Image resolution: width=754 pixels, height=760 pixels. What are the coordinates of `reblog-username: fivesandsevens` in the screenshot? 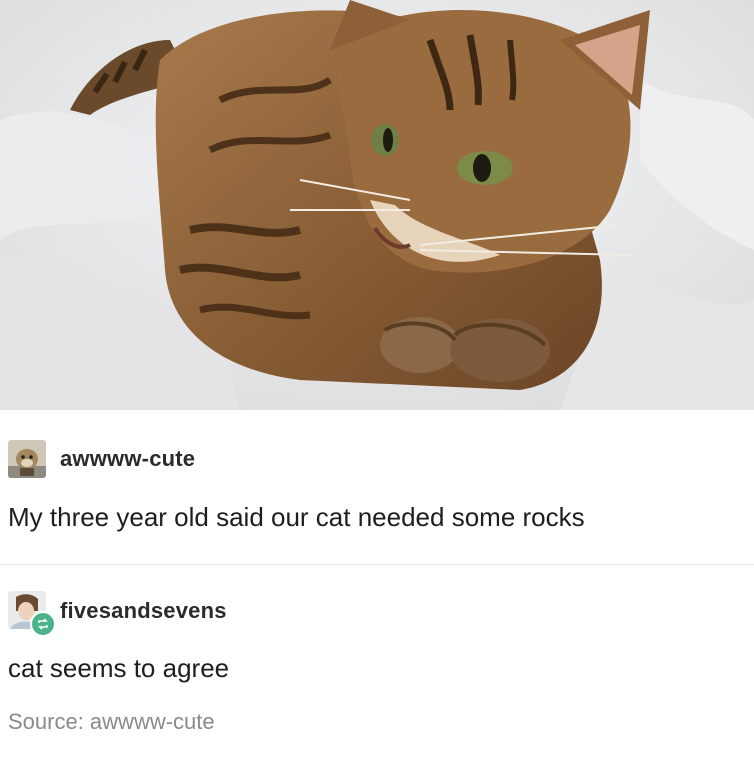 It's located at (143, 611).